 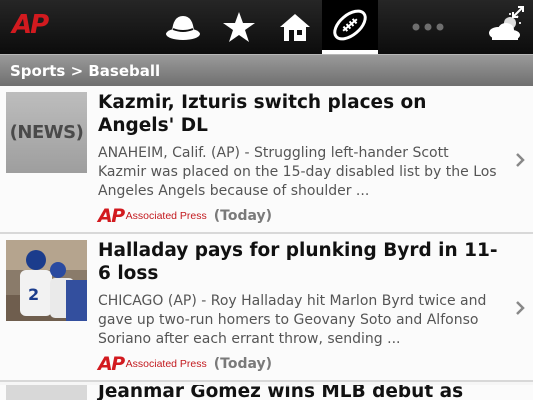 What do you see at coordinates (30, 25) in the screenshot?
I see `ap-logo: AP` at bounding box center [30, 25].